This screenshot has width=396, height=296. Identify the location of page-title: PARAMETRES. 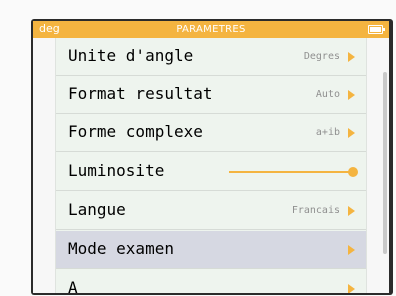
(211, 29).